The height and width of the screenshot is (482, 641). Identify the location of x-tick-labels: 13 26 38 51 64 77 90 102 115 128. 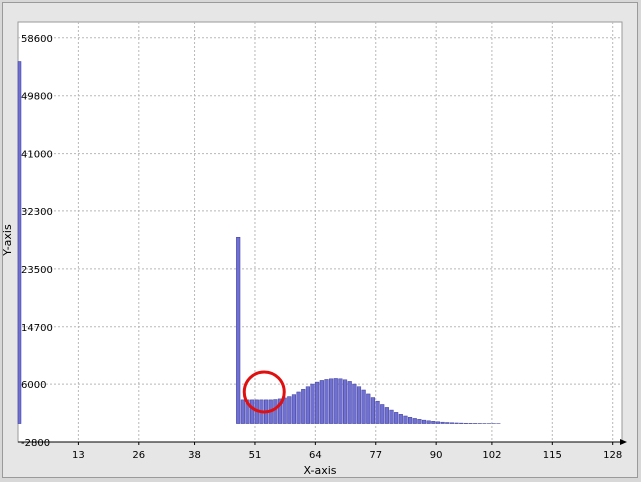
(347, 451).